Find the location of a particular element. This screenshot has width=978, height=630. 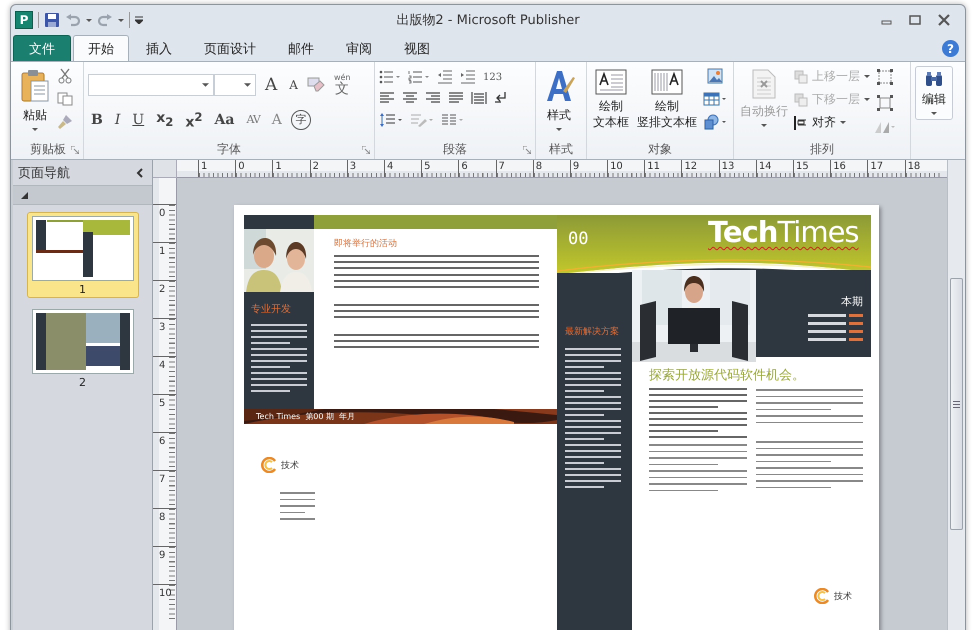

columns-icon is located at coordinates (453, 120).